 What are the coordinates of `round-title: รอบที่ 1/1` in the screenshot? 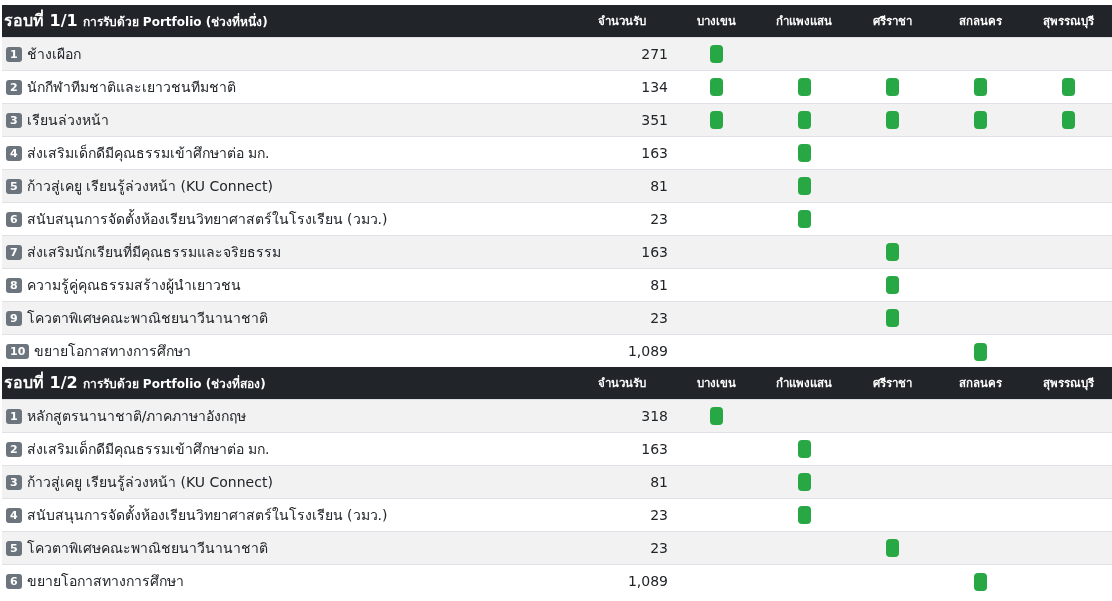 It's located at (41, 21).